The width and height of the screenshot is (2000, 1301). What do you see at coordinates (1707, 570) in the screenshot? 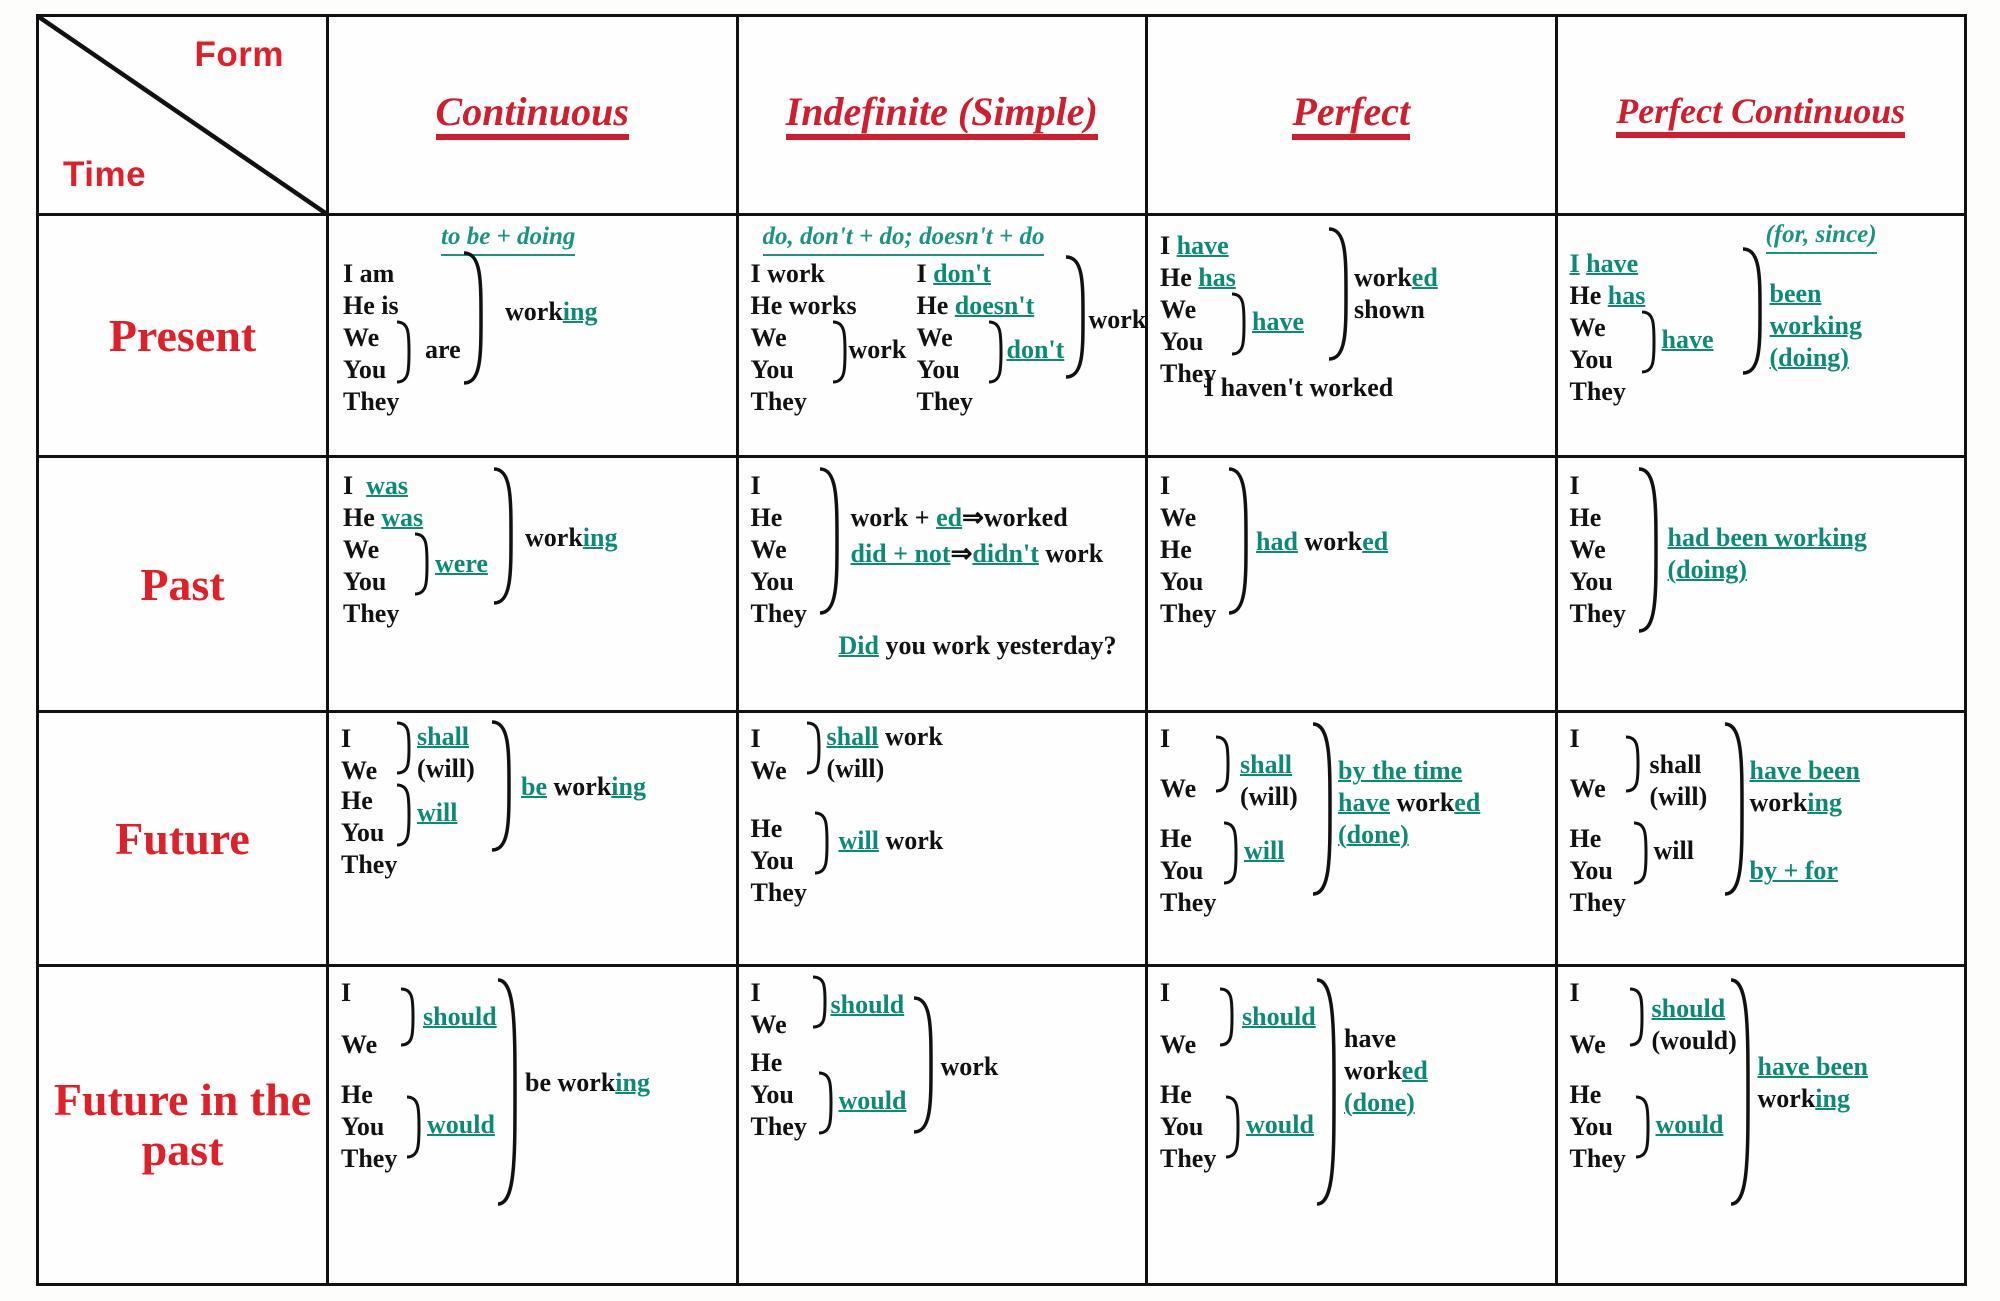
I see `result-line: (doing)` at bounding box center [1707, 570].